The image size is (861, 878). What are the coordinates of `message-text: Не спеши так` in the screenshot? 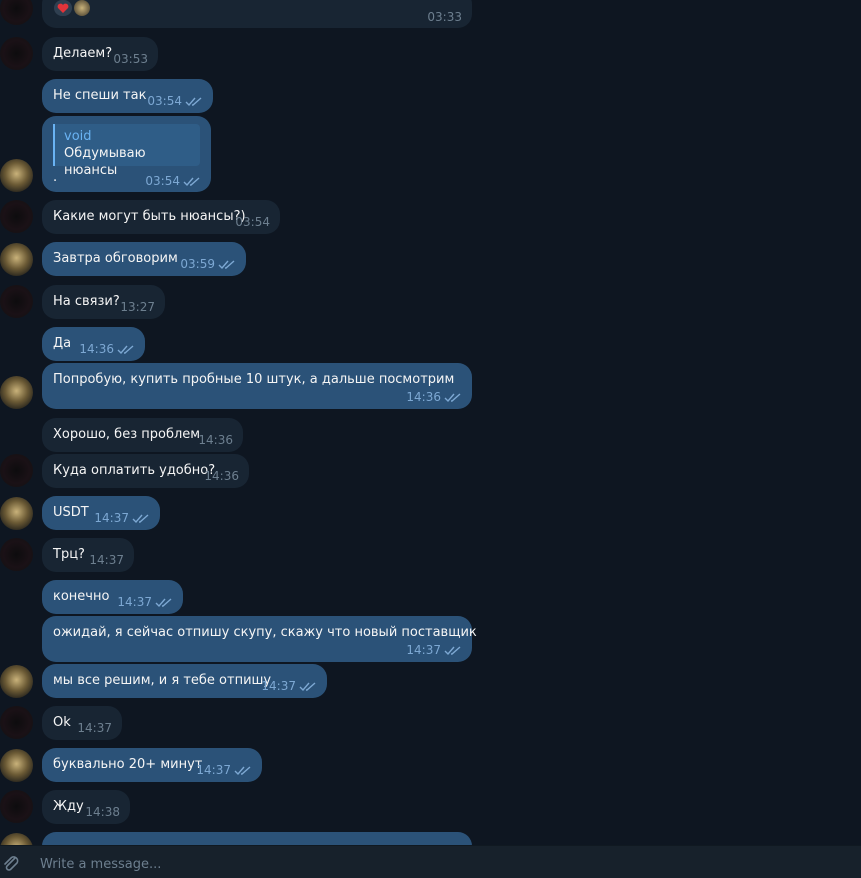 It's located at (100, 95).